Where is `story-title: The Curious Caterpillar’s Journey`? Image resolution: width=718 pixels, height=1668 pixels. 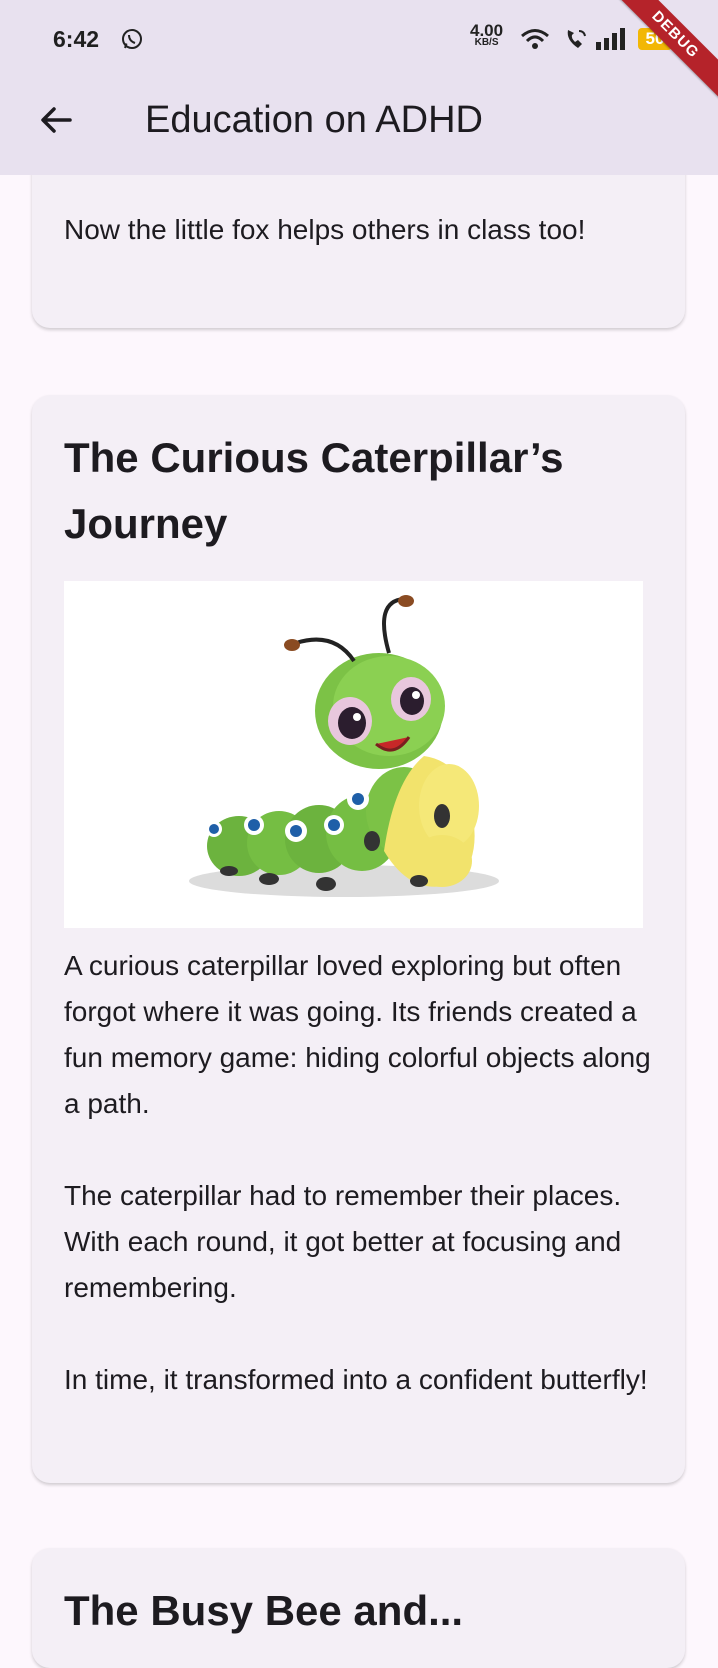 story-title: The Curious Caterpillar’s Journey is located at coordinates (314, 490).